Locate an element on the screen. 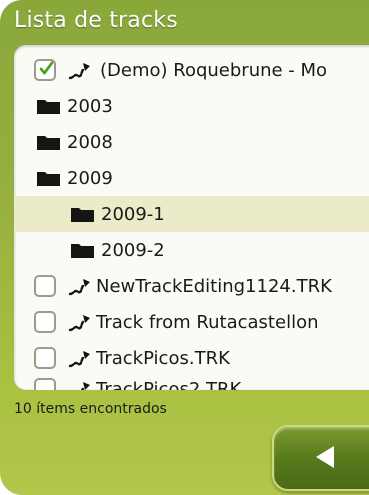  window-title: Lista de tracks is located at coordinates (96, 20).